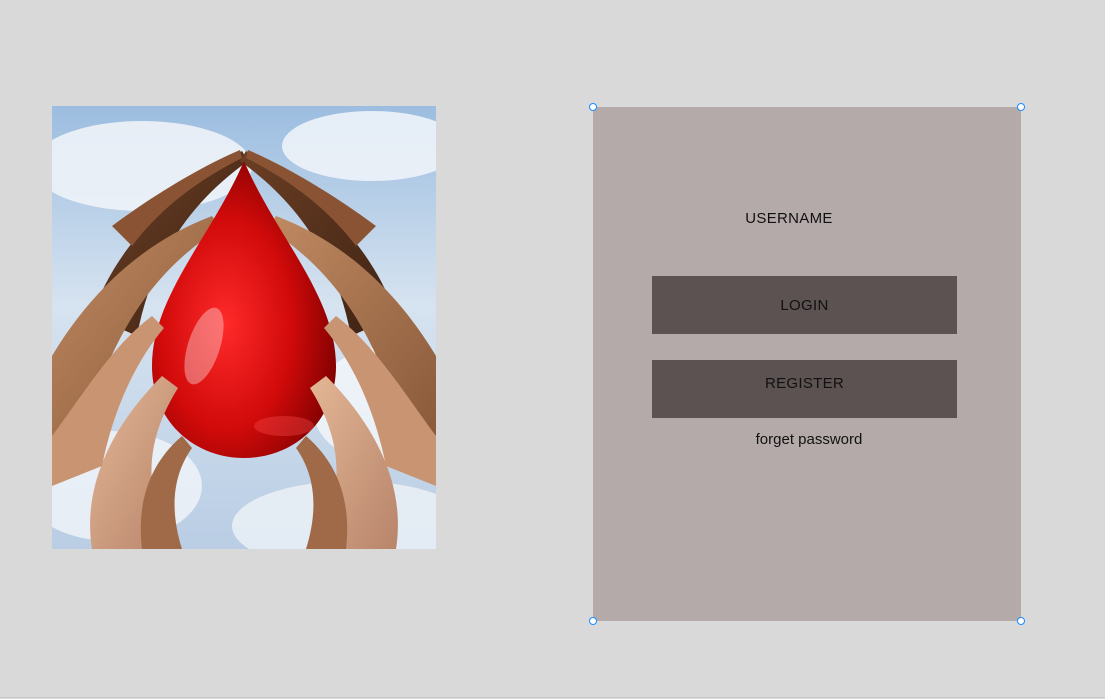 This screenshot has height=699, width=1105. I want to click on selection-handle-bottom-left, so click(593, 621).